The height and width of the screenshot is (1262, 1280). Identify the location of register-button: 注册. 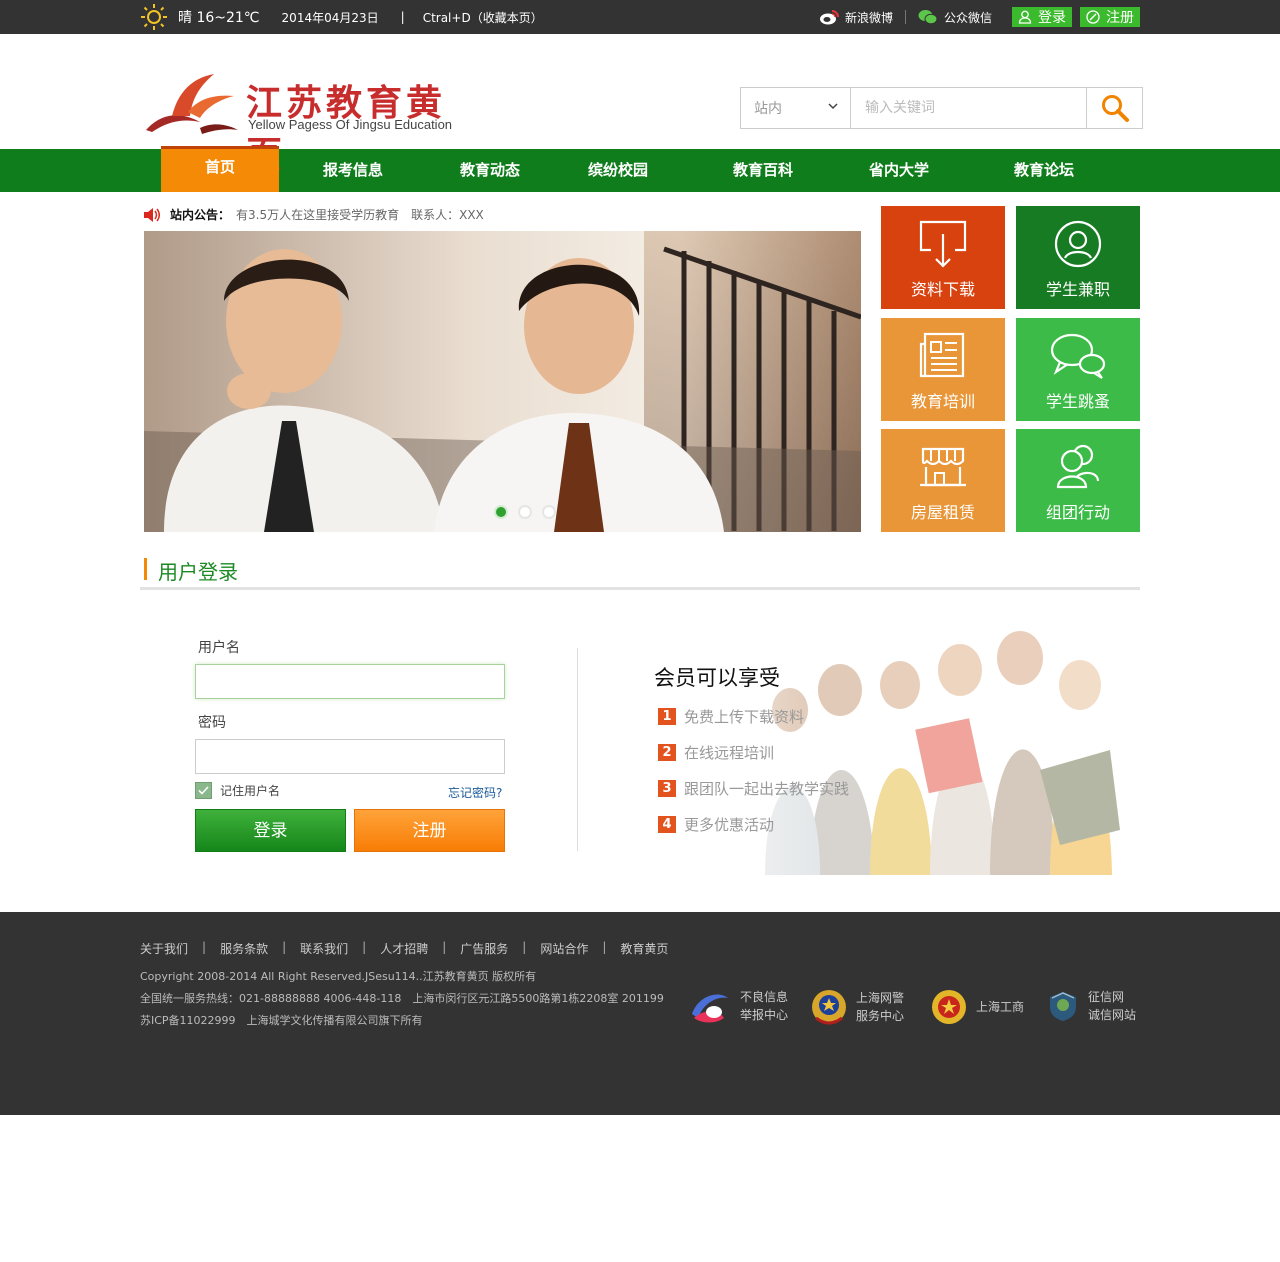
(429, 830).